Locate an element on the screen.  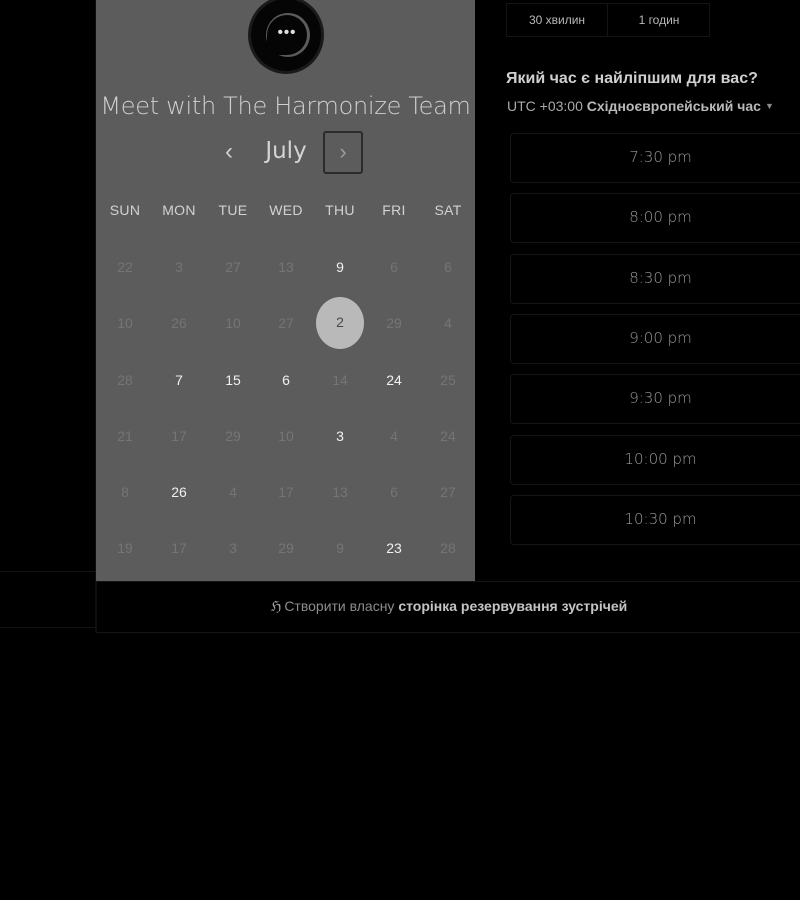
footer-prefix: Створити власну is located at coordinates (339, 606).